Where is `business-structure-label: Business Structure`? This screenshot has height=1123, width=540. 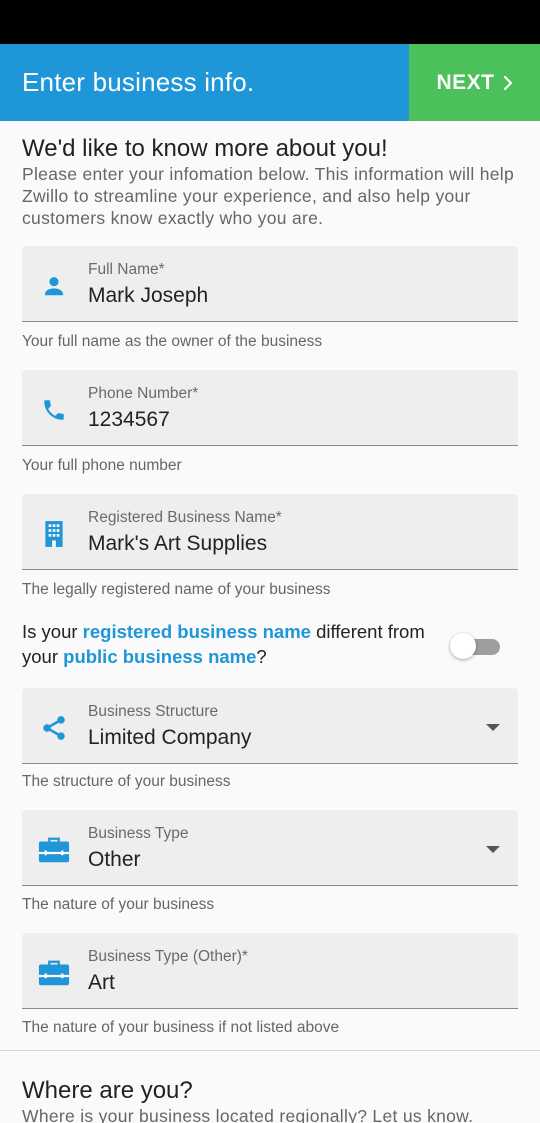 business-structure-label: Business Structure is located at coordinates (153, 711).